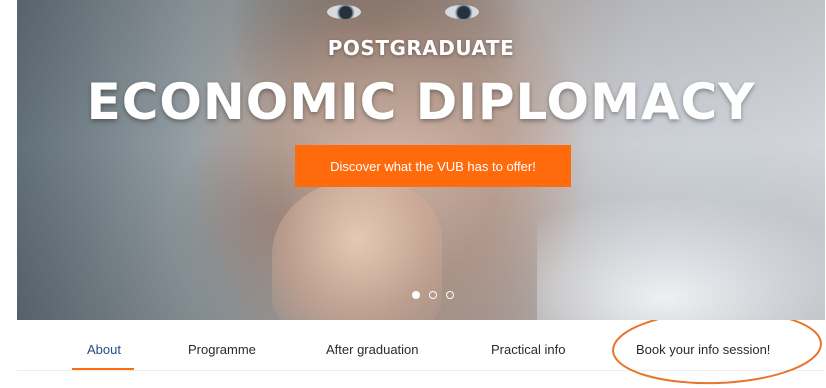  Describe the element at coordinates (421, 48) in the screenshot. I see `hero-kicker: POSTGRADUATE` at that location.